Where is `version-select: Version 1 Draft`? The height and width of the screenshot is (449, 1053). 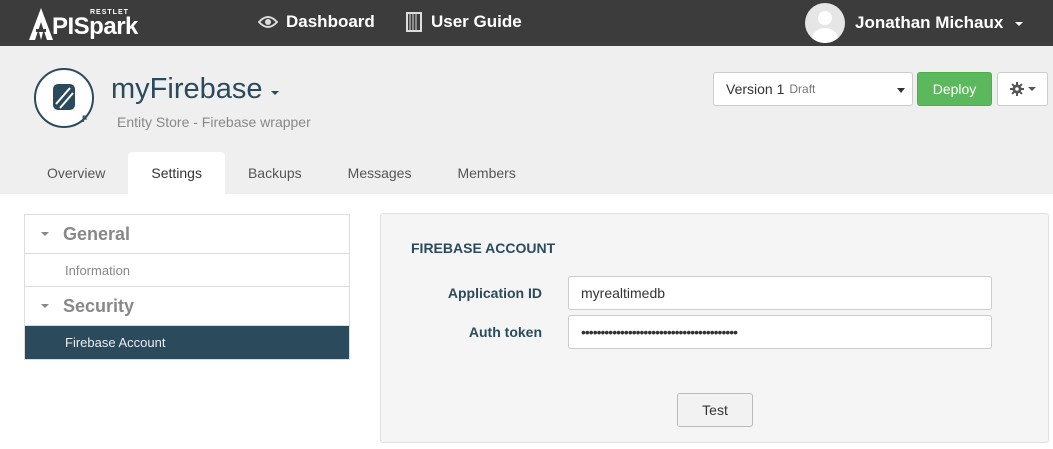
version-select: Version 1 Draft is located at coordinates (813, 89).